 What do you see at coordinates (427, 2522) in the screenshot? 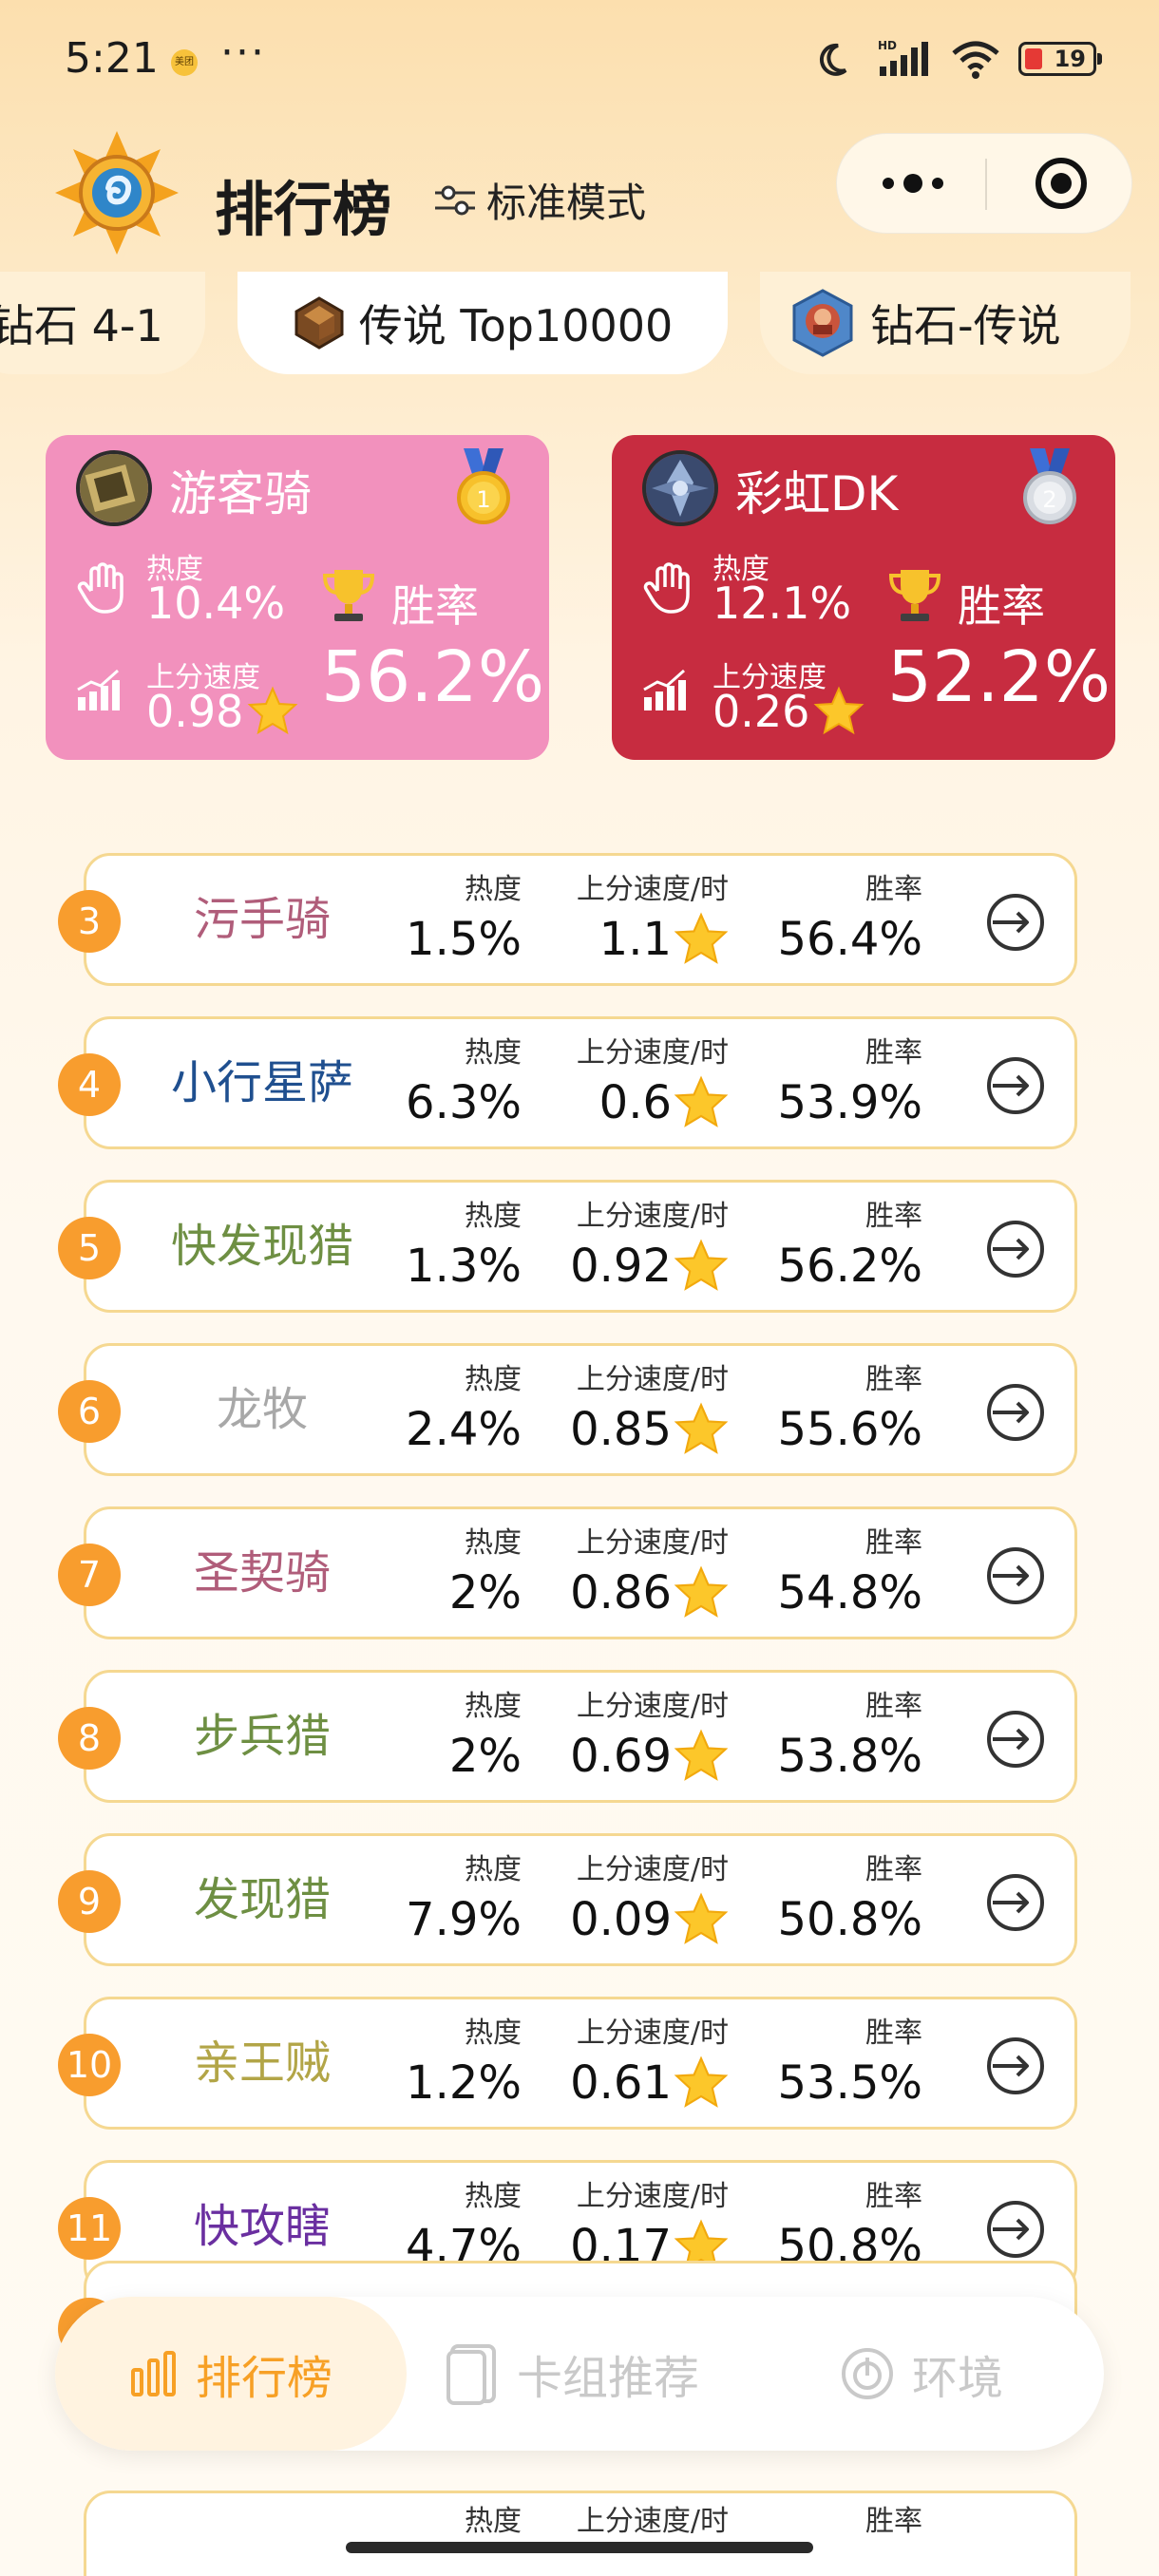
I see `hot-column: 热度` at bounding box center [427, 2522].